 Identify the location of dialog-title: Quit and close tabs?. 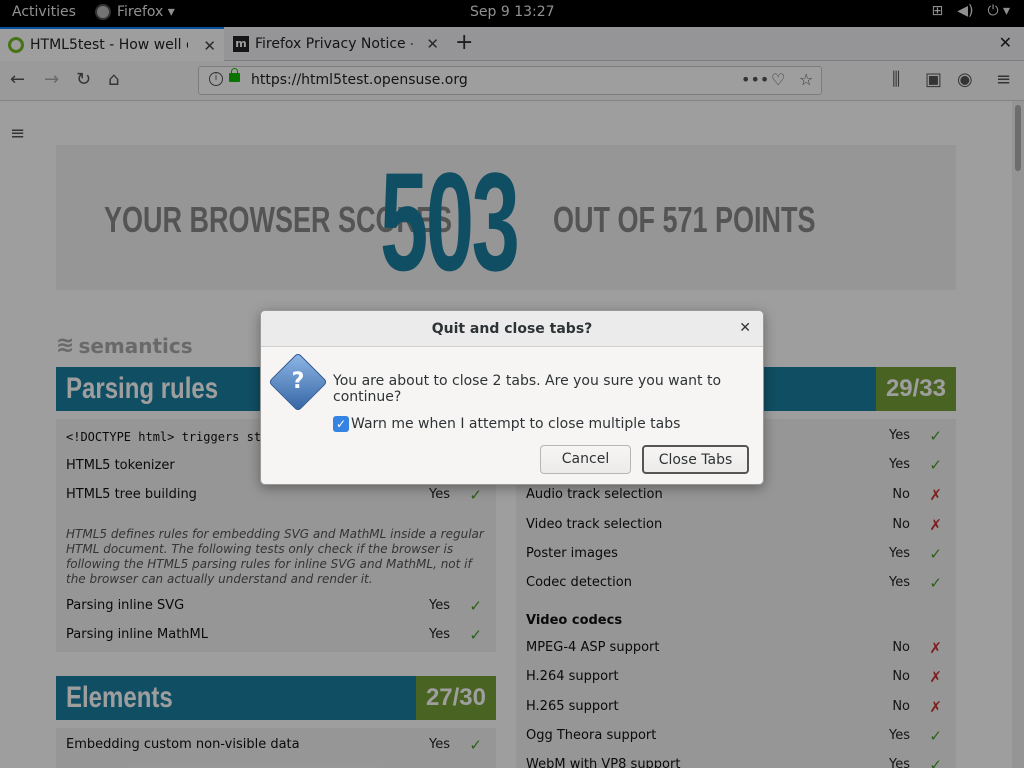
(512, 329).